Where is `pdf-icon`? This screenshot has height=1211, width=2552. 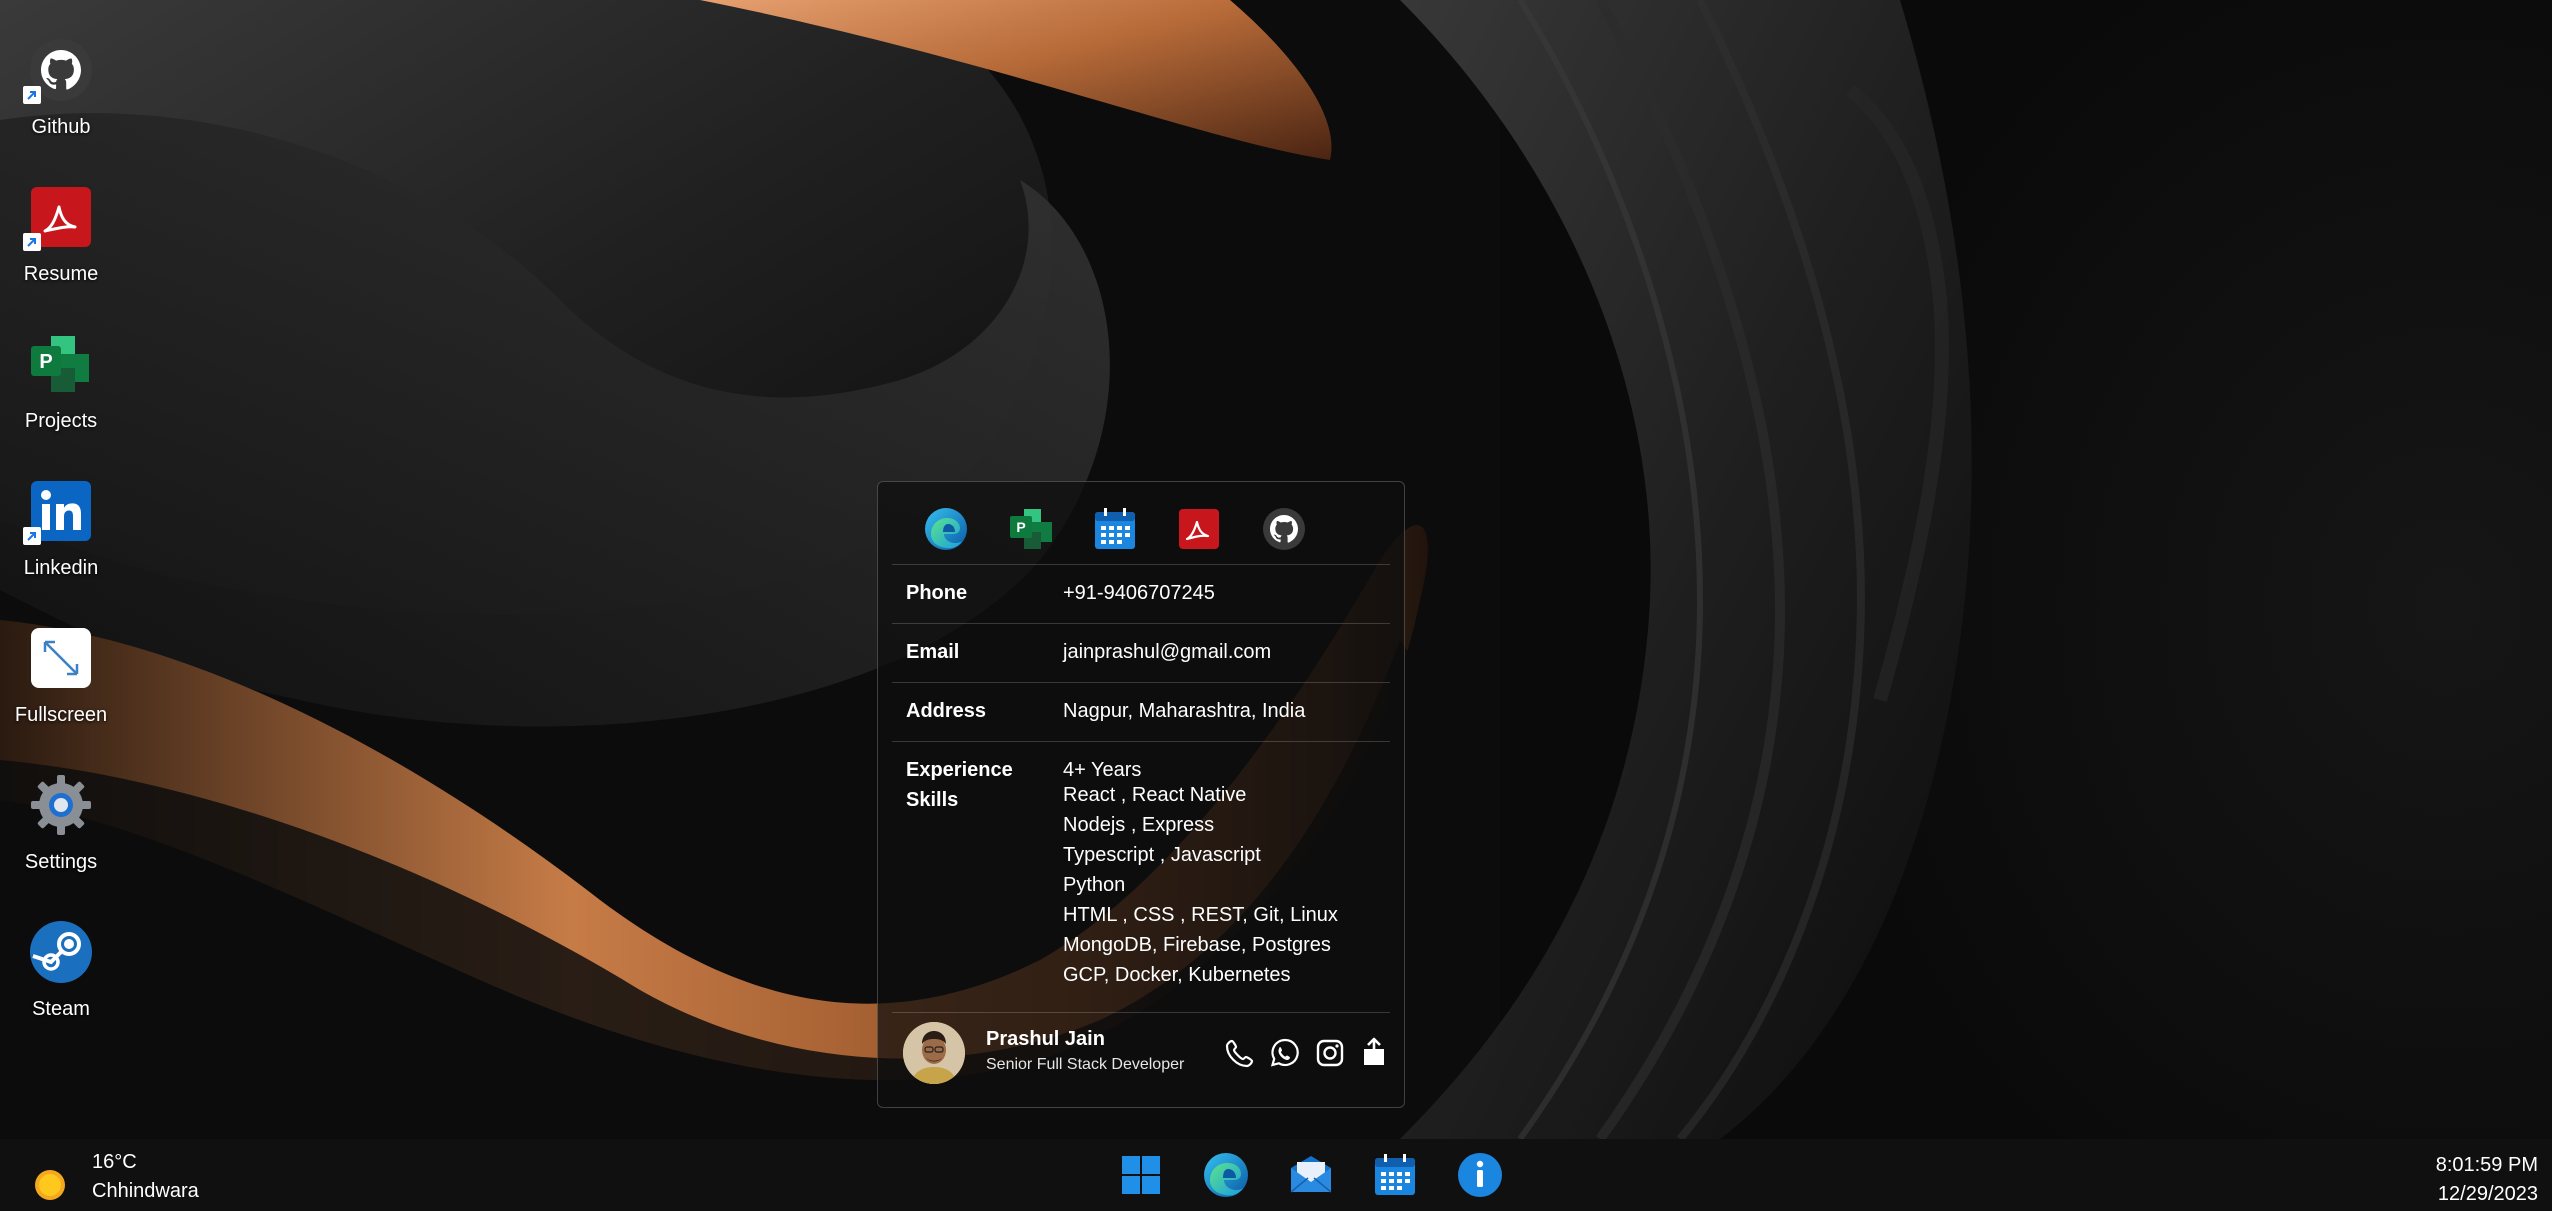 pdf-icon is located at coordinates (1199, 529).